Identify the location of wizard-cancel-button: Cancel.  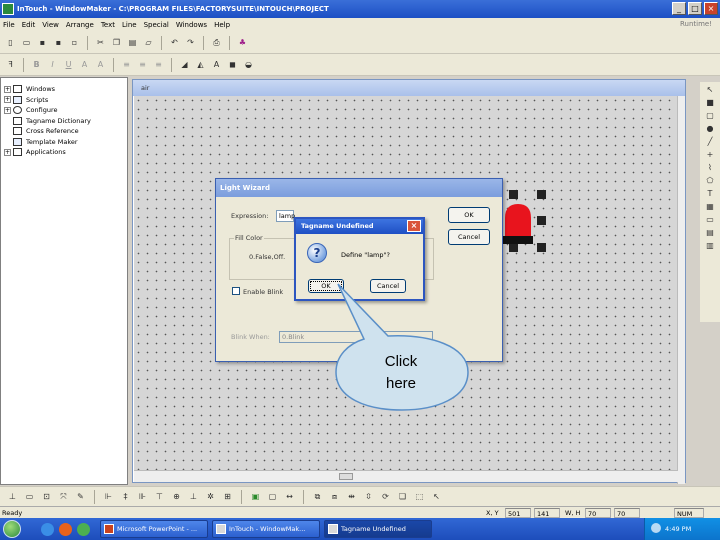
(469, 237).